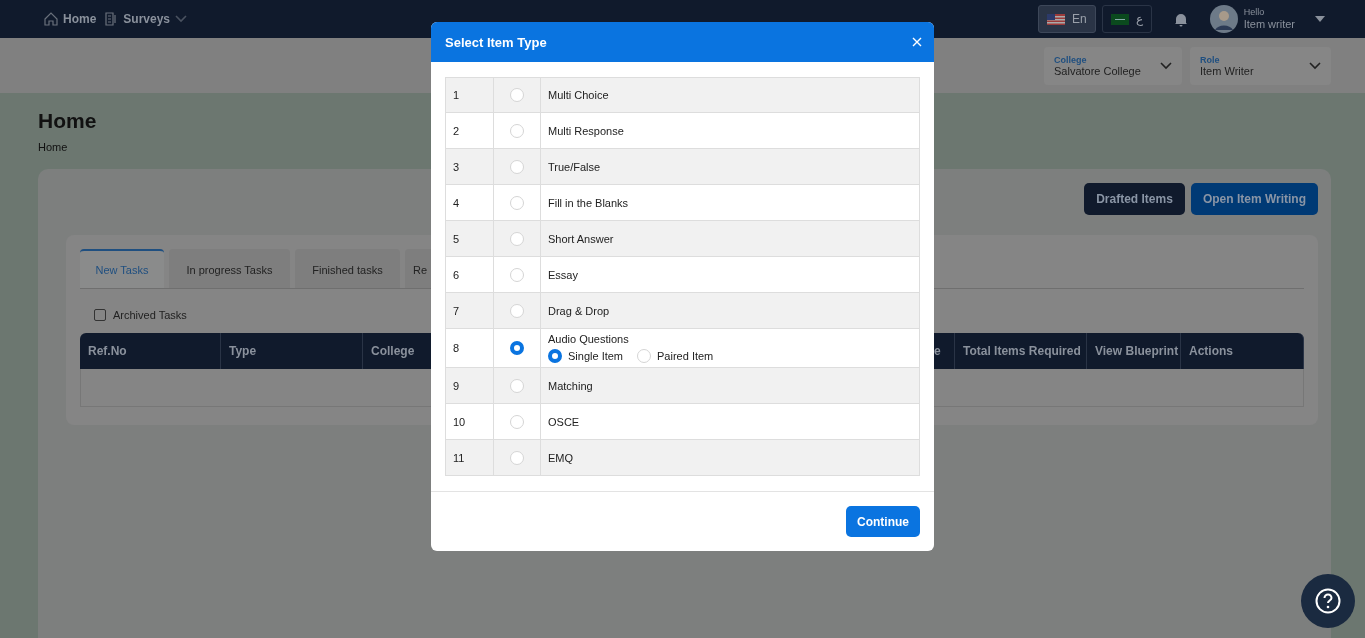 The height and width of the screenshot is (638, 1365). What do you see at coordinates (496, 42) in the screenshot?
I see `modal-title: Select Item Type` at bounding box center [496, 42].